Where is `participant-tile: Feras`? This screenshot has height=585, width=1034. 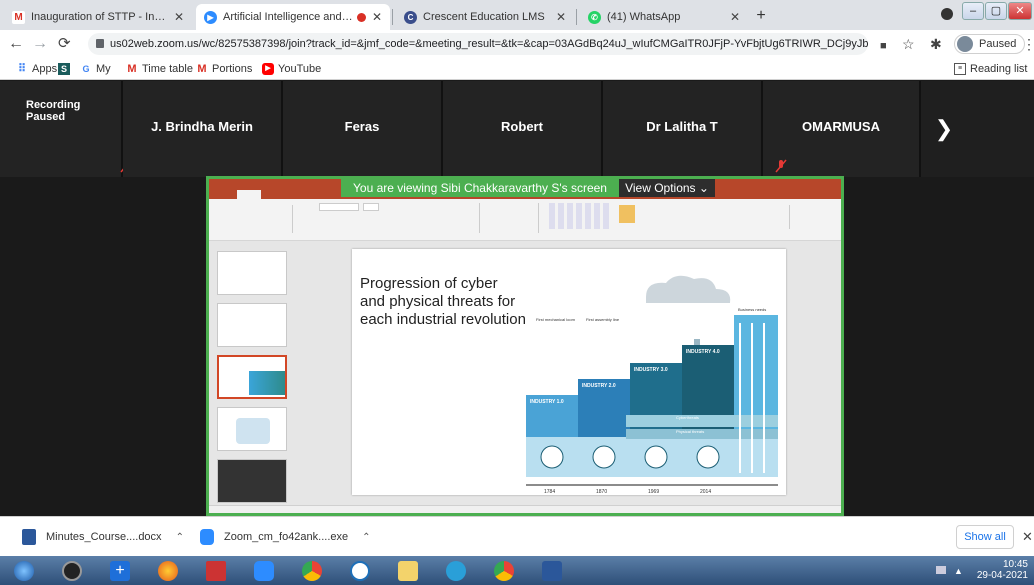
participant-tile: Feras is located at coordinates (371, 129).